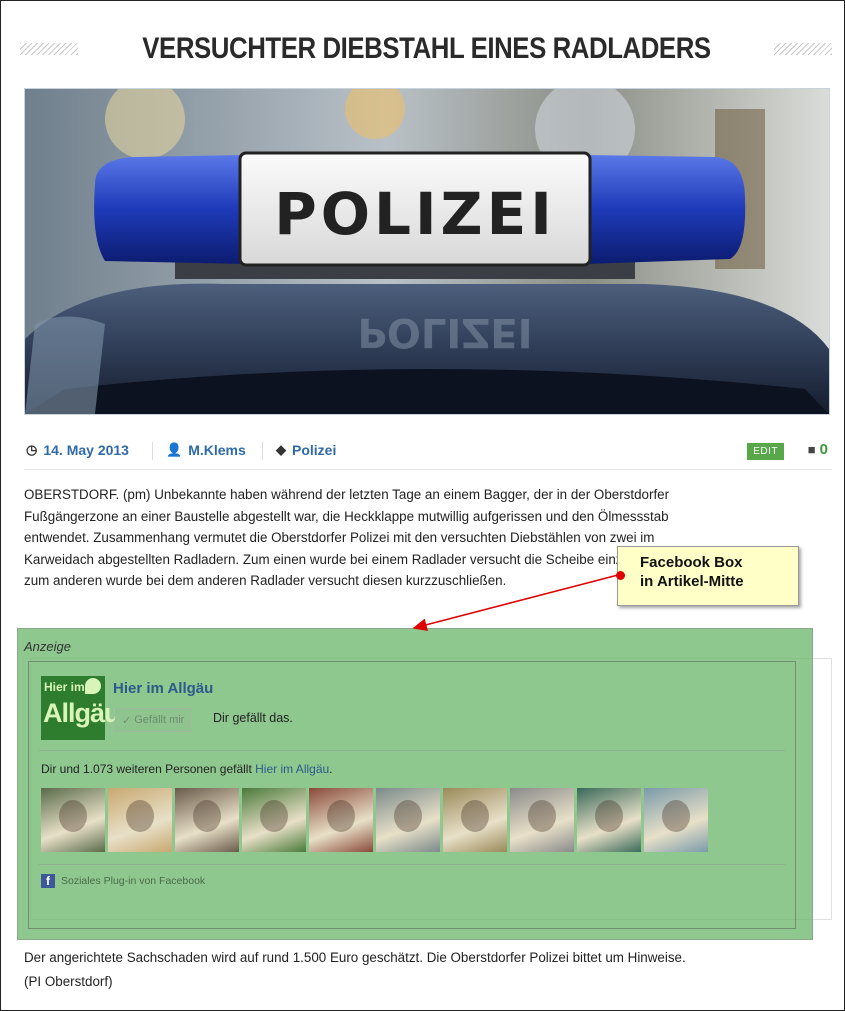 Image resolution: width=845 pixels, height=1011 pixels. I want to click on check-icon: ✓, so click(127, 720).